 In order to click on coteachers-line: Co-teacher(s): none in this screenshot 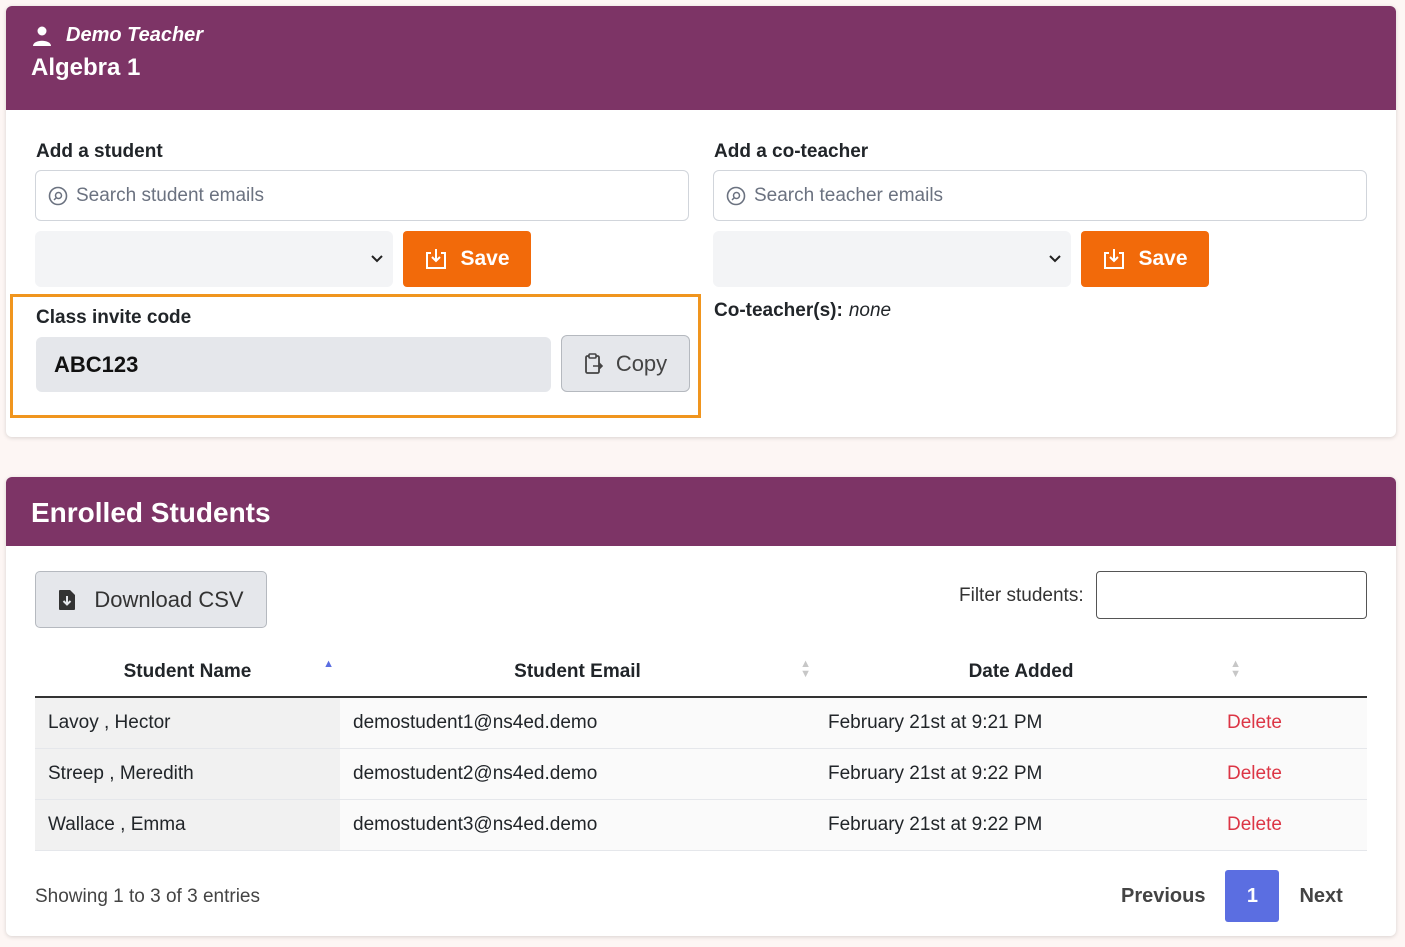, I will do `click(802, 311)`.